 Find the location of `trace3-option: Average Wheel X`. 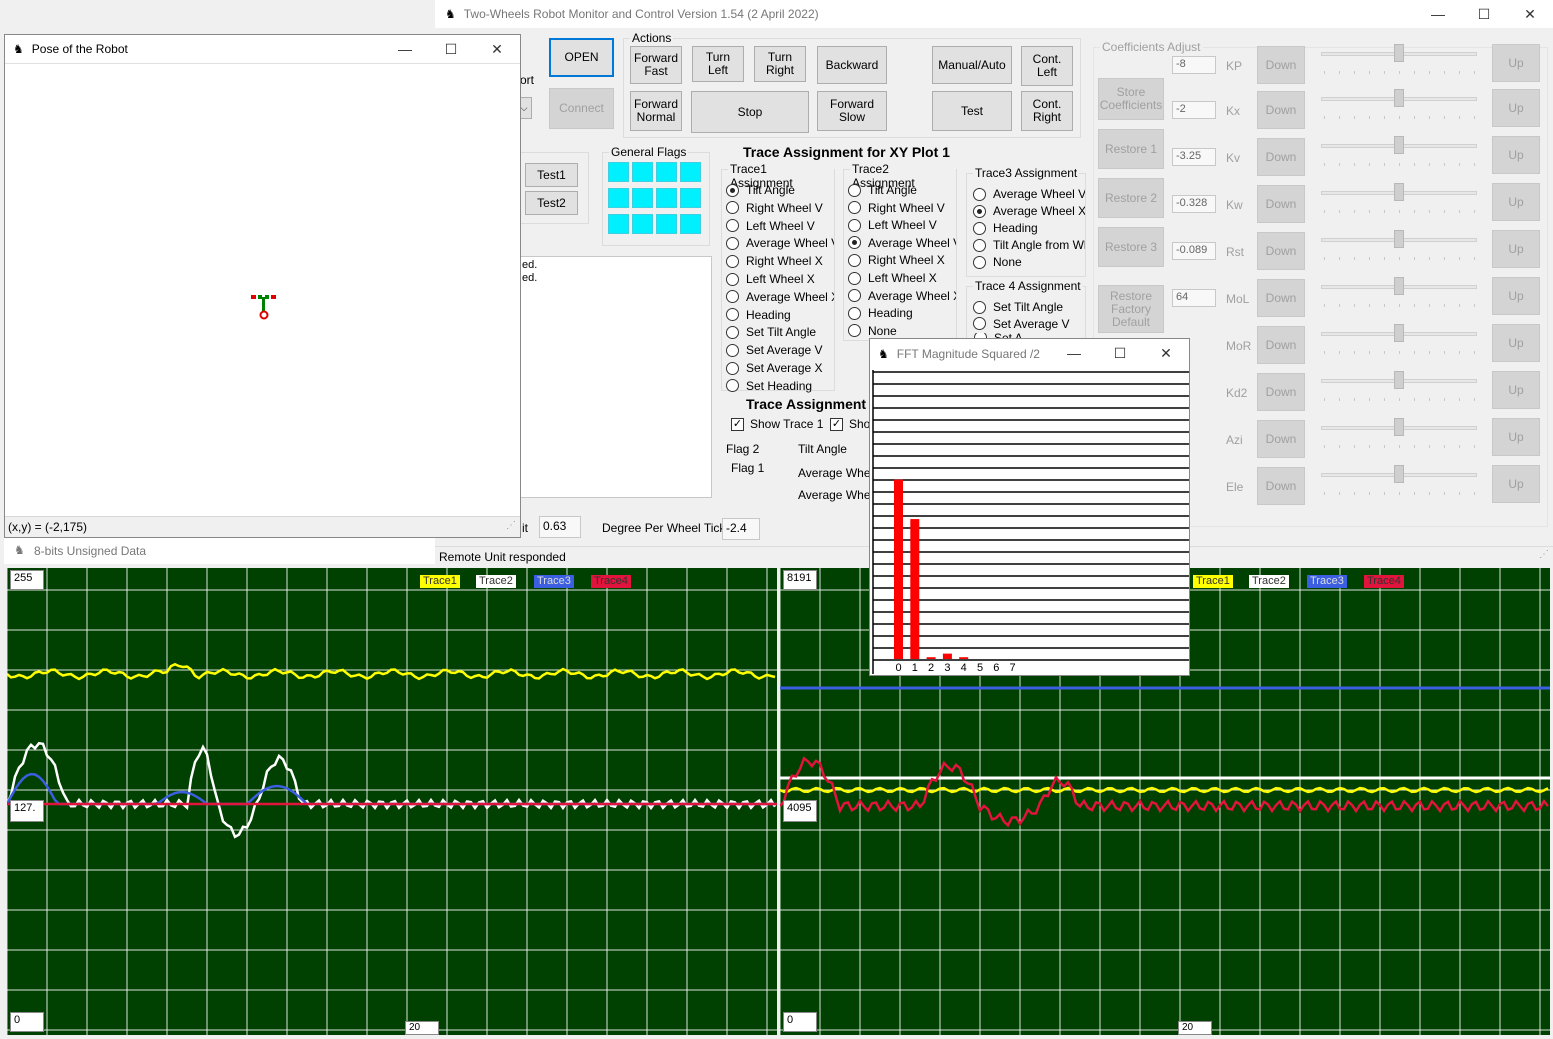

trace3-option: Average Wheel X is located at coordinates (1029, 211).